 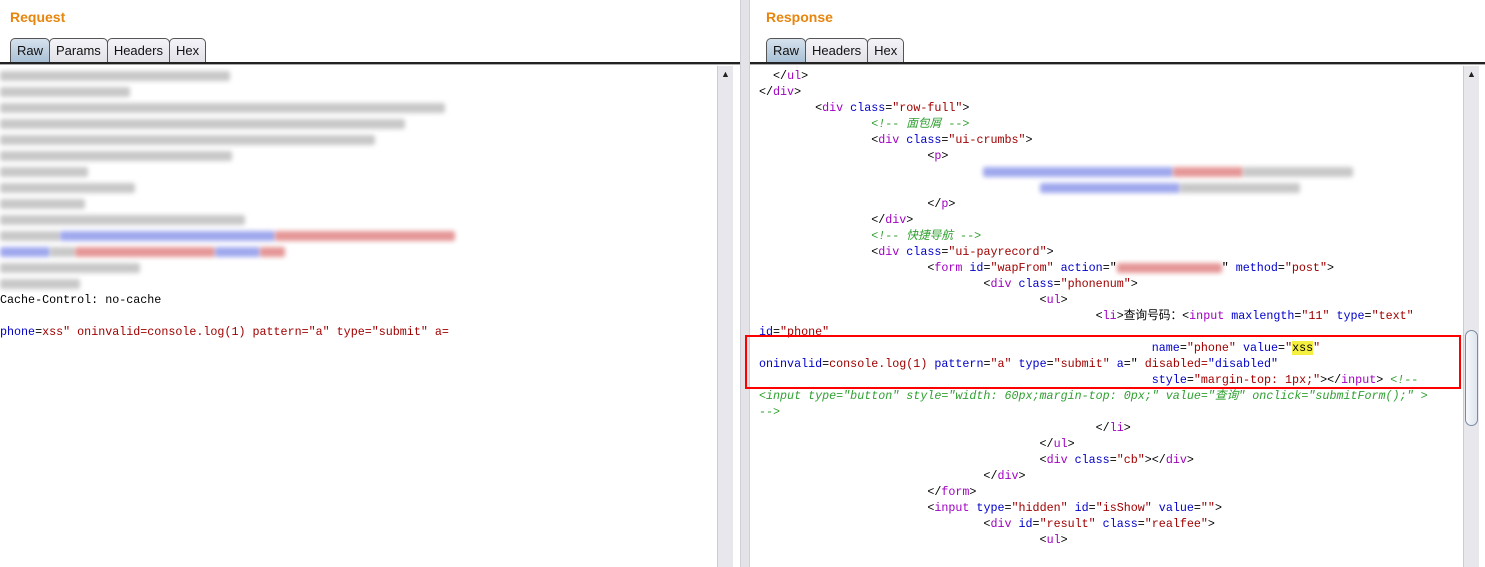 What do you see at coordinates (1113, 234) in the screenshot?
I see `code-line: <!-- 快捷导航 -->` at bounding box center [1113, 234].